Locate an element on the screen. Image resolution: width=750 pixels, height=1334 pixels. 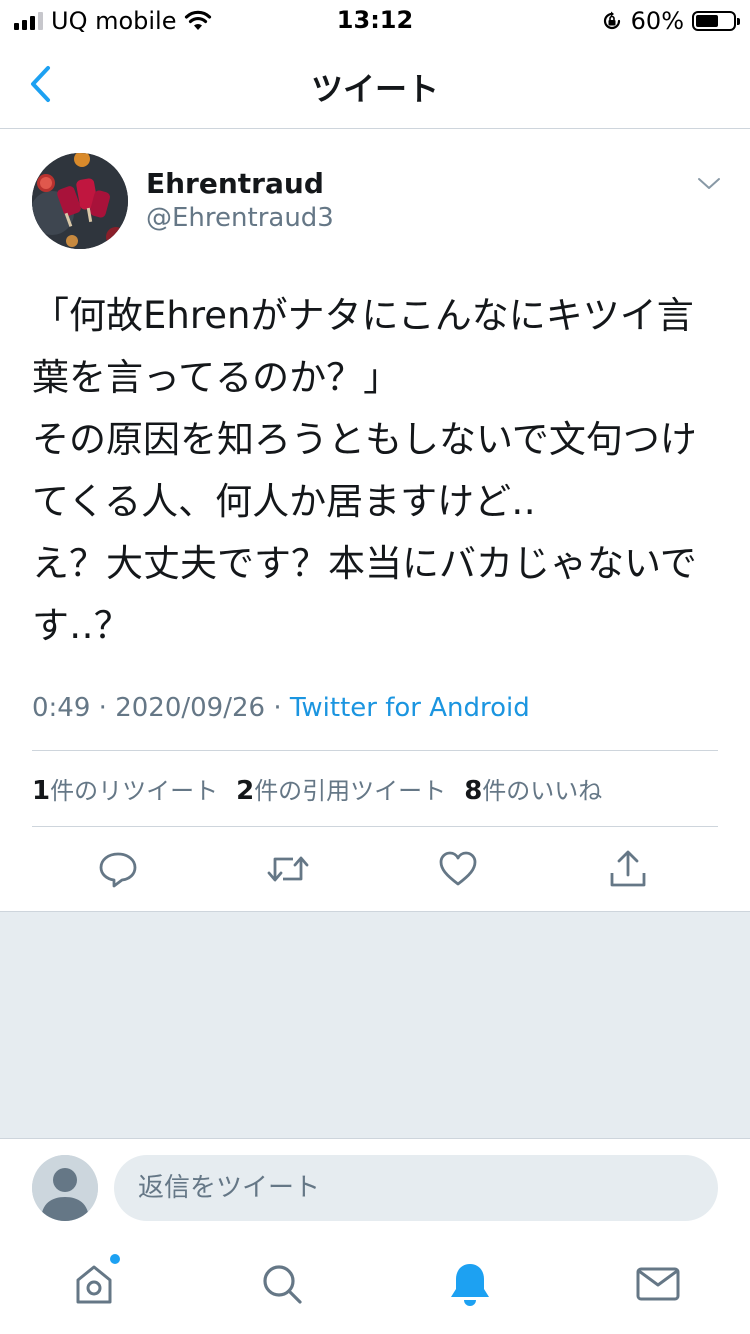
tab-home is located at coordinates (95, 1281).